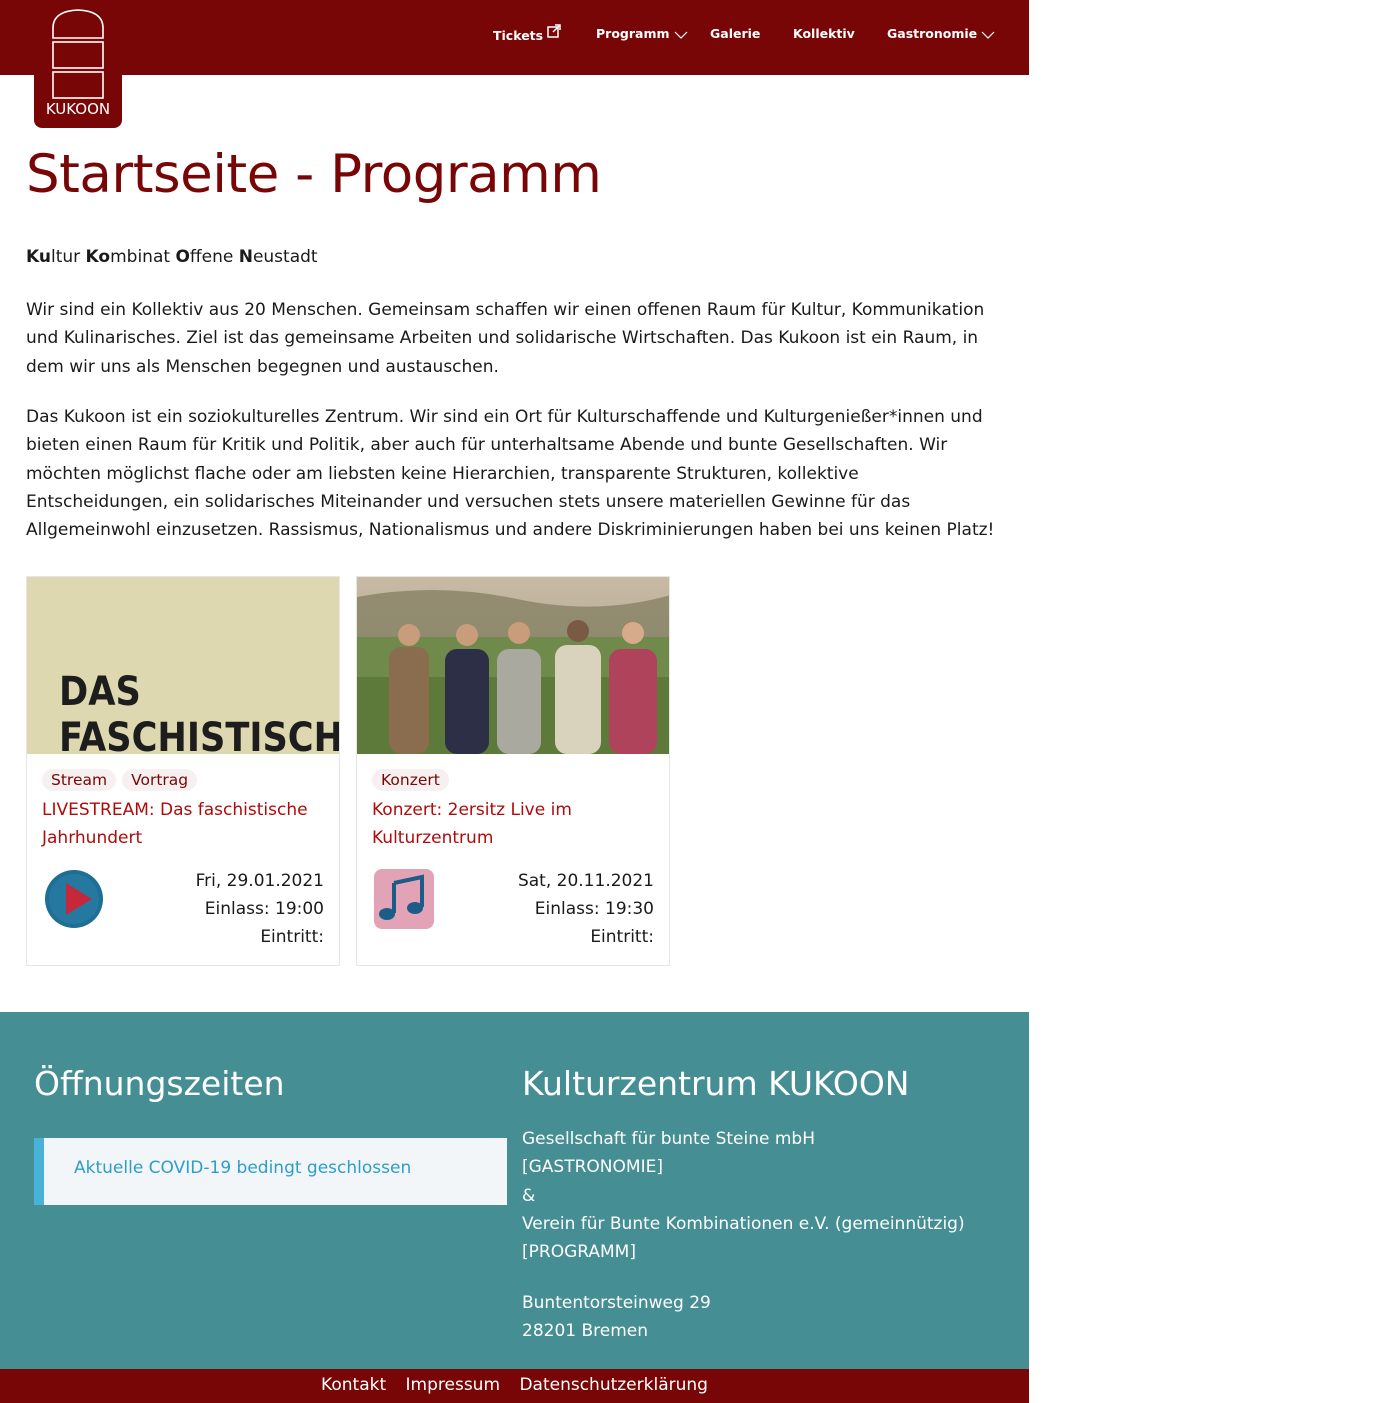  I want to click on kukoon-logo: KUKOON, so click(78, 64).